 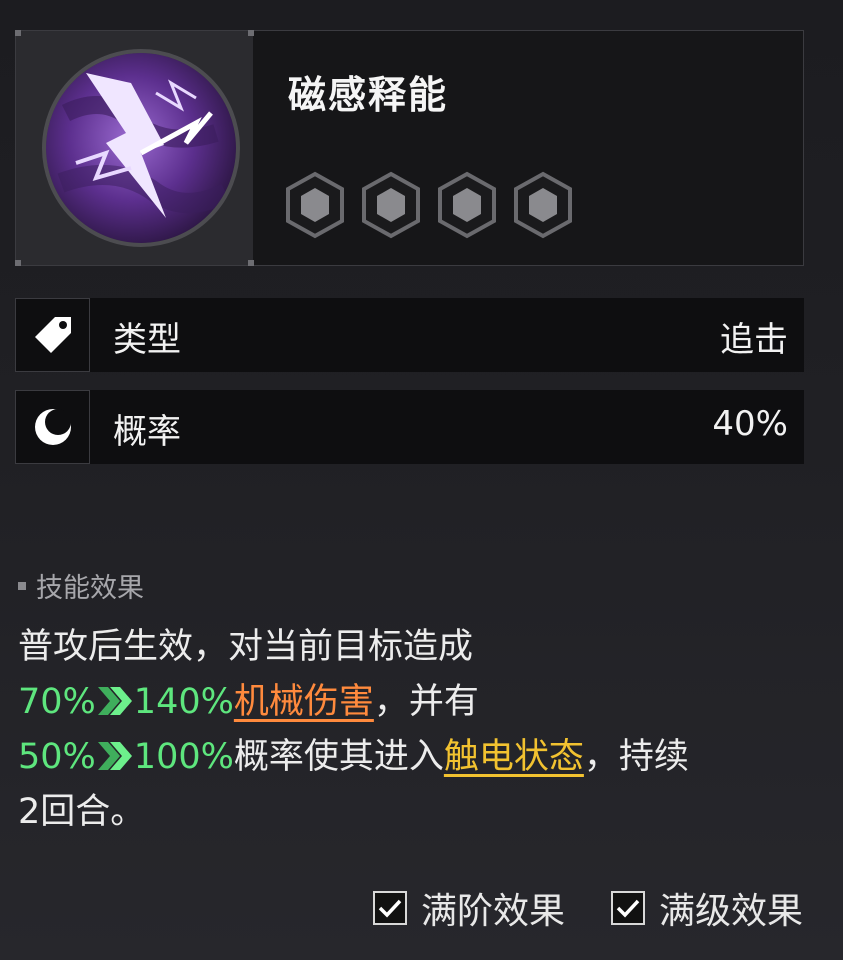 What do you see at coordinates (492, 911) in the screenshot?
I see `toggle-label: 满阶效果` at bounding box center [492, 911].